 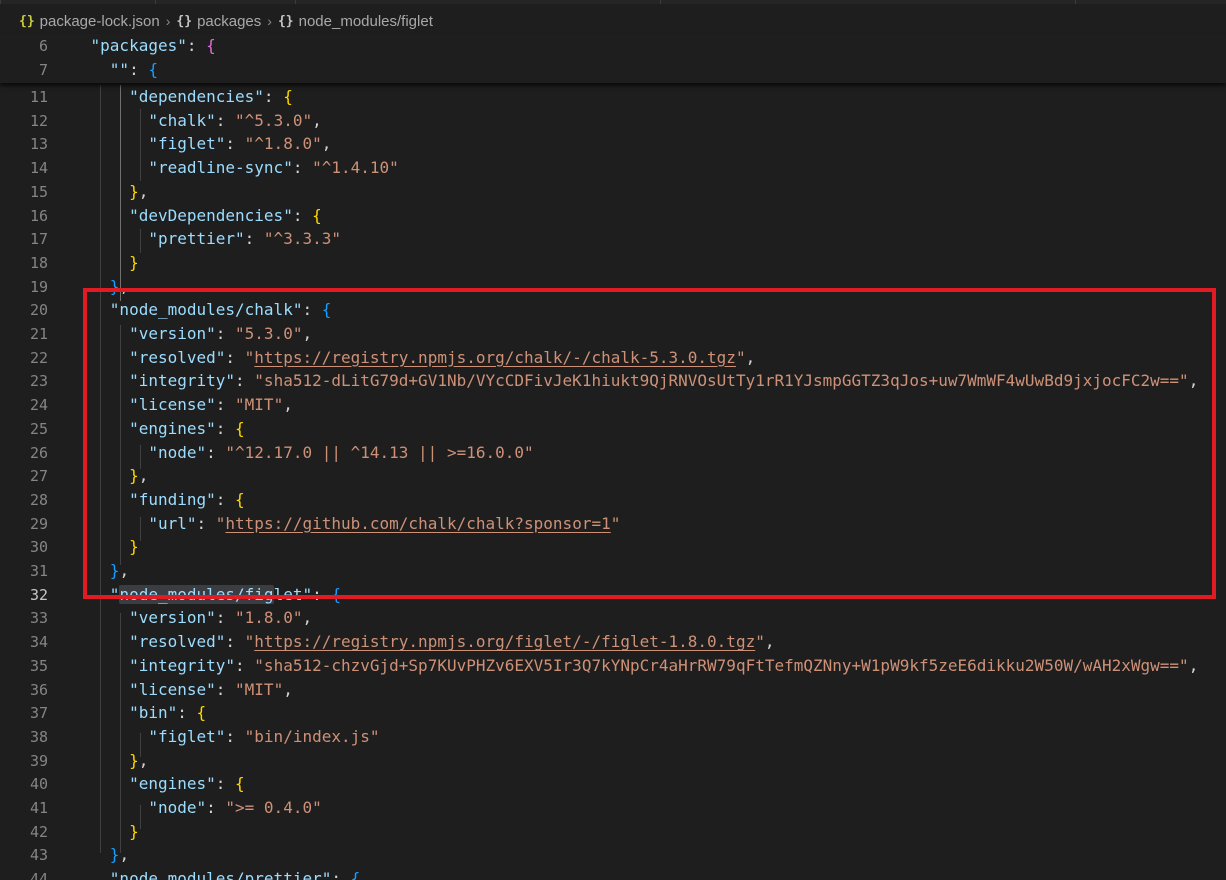 What do you see at coordinates (613, 334) in the screenshot?
I see `code-line: 21 "version": "5.3.0",` at bounding box center [613, 334].